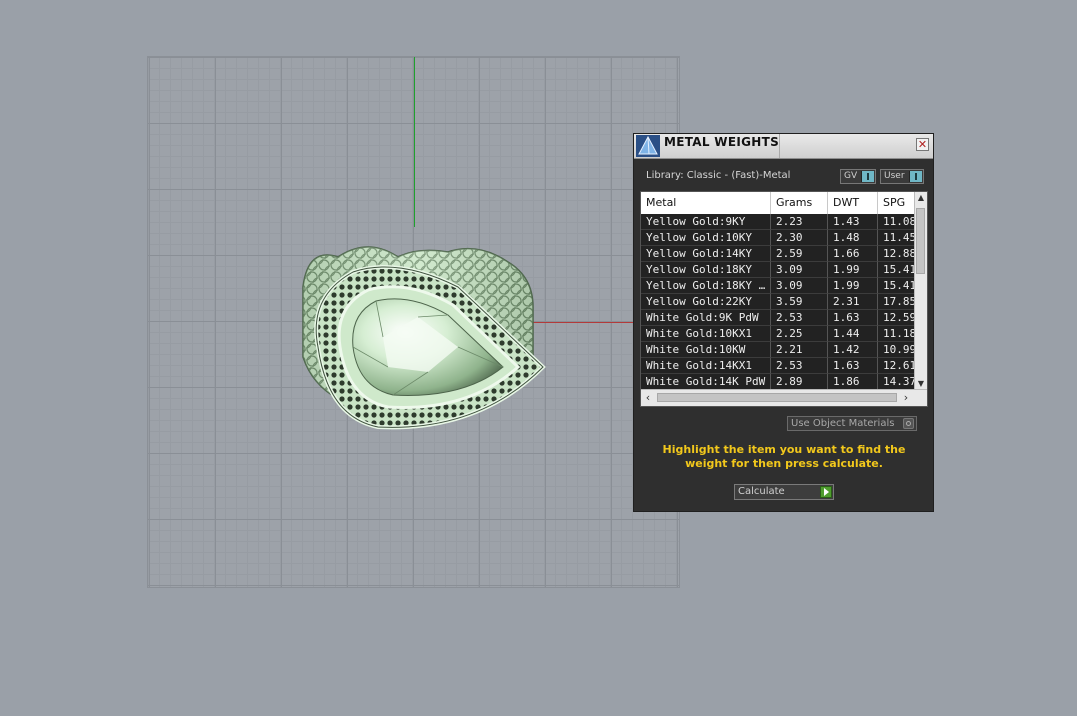 Image resolution: width=1077 pixels, height=716 pixels. I want to click on radio-icon, so click(908, 423).